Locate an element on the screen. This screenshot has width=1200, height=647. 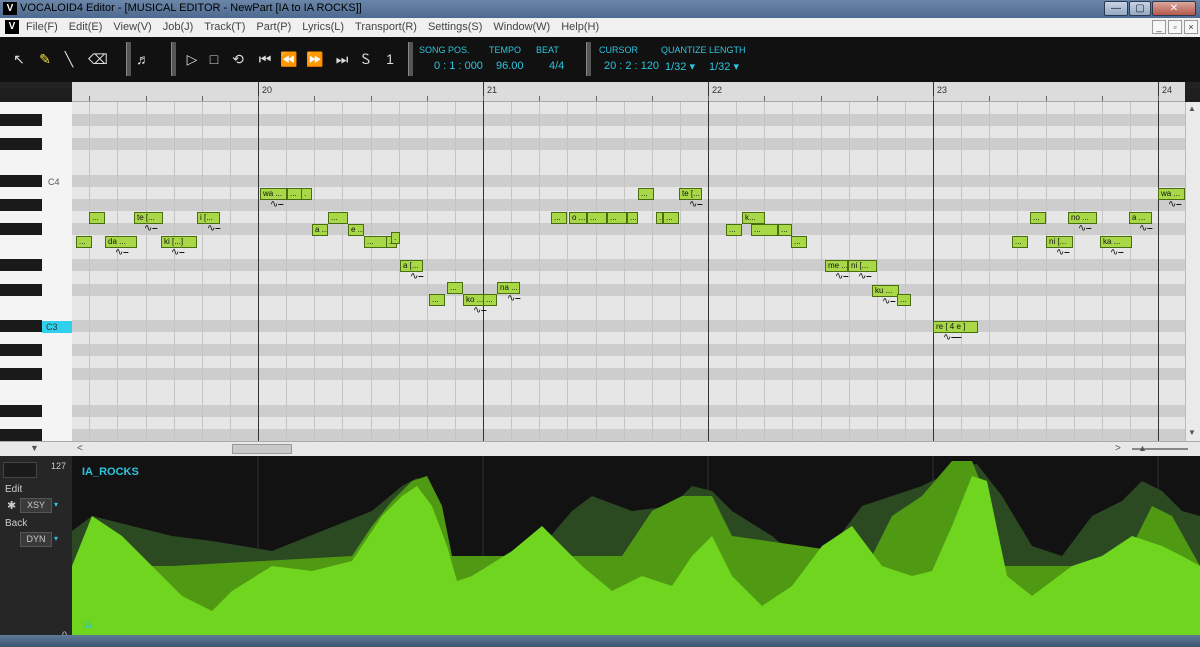
tempo-value: 96.00 is located at coordinates (510, 66).